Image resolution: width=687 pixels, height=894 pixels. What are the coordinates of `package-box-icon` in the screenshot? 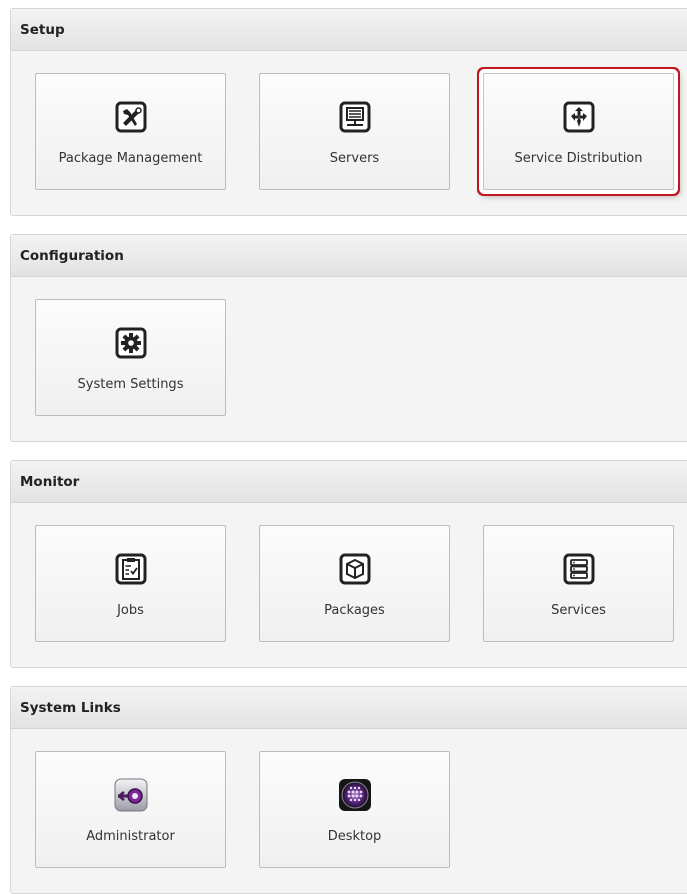 It's located at (355, 569).